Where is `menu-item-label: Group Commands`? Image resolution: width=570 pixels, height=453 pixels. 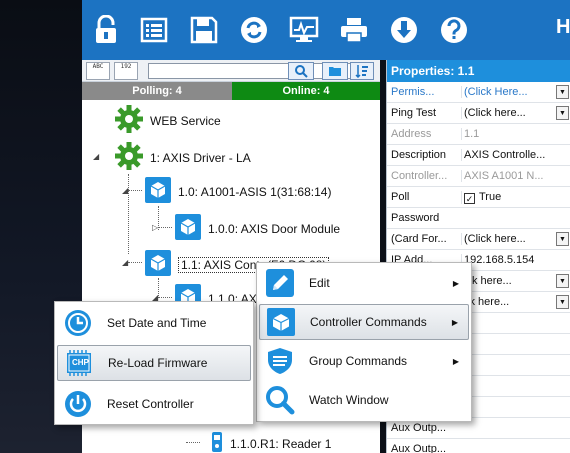 menu-item-label: Group Commands is located at coordinates (358, 361).